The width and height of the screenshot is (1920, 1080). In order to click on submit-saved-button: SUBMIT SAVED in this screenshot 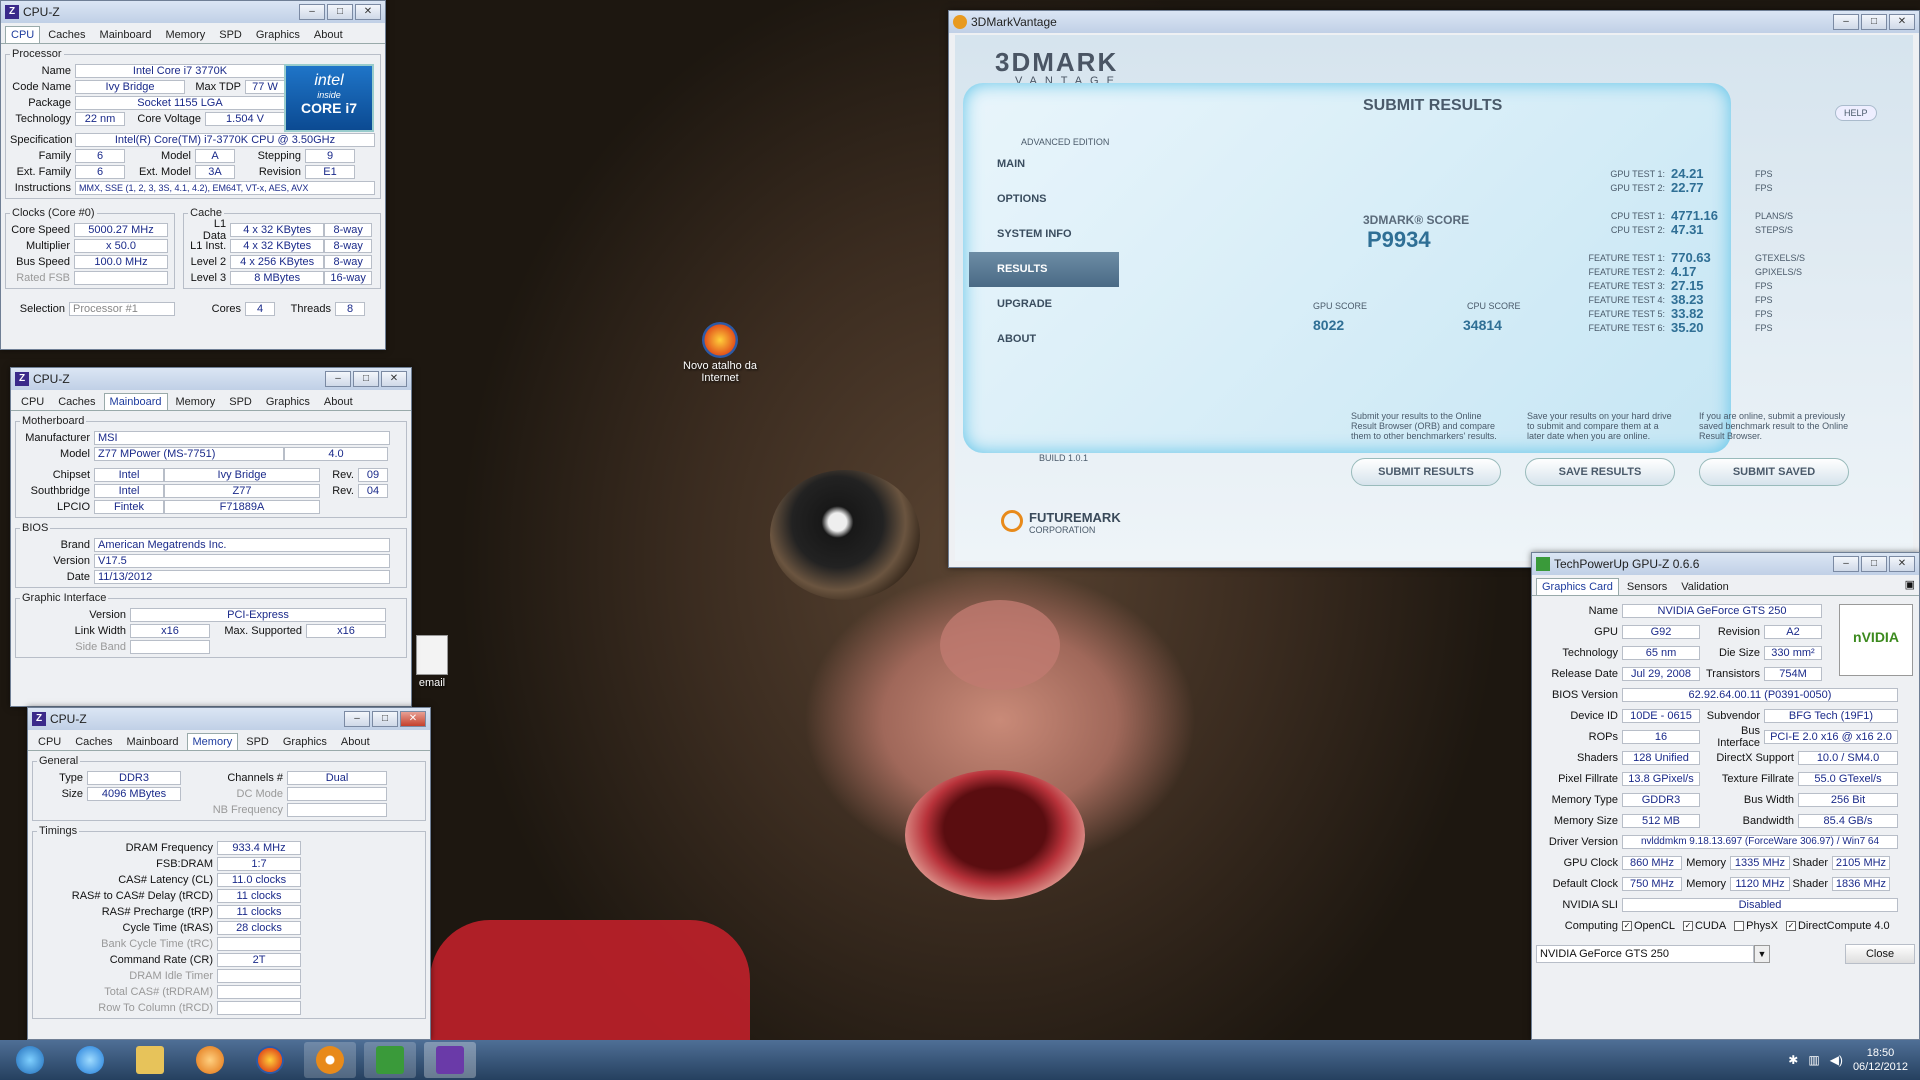, I will do `click(1774, 472)`.